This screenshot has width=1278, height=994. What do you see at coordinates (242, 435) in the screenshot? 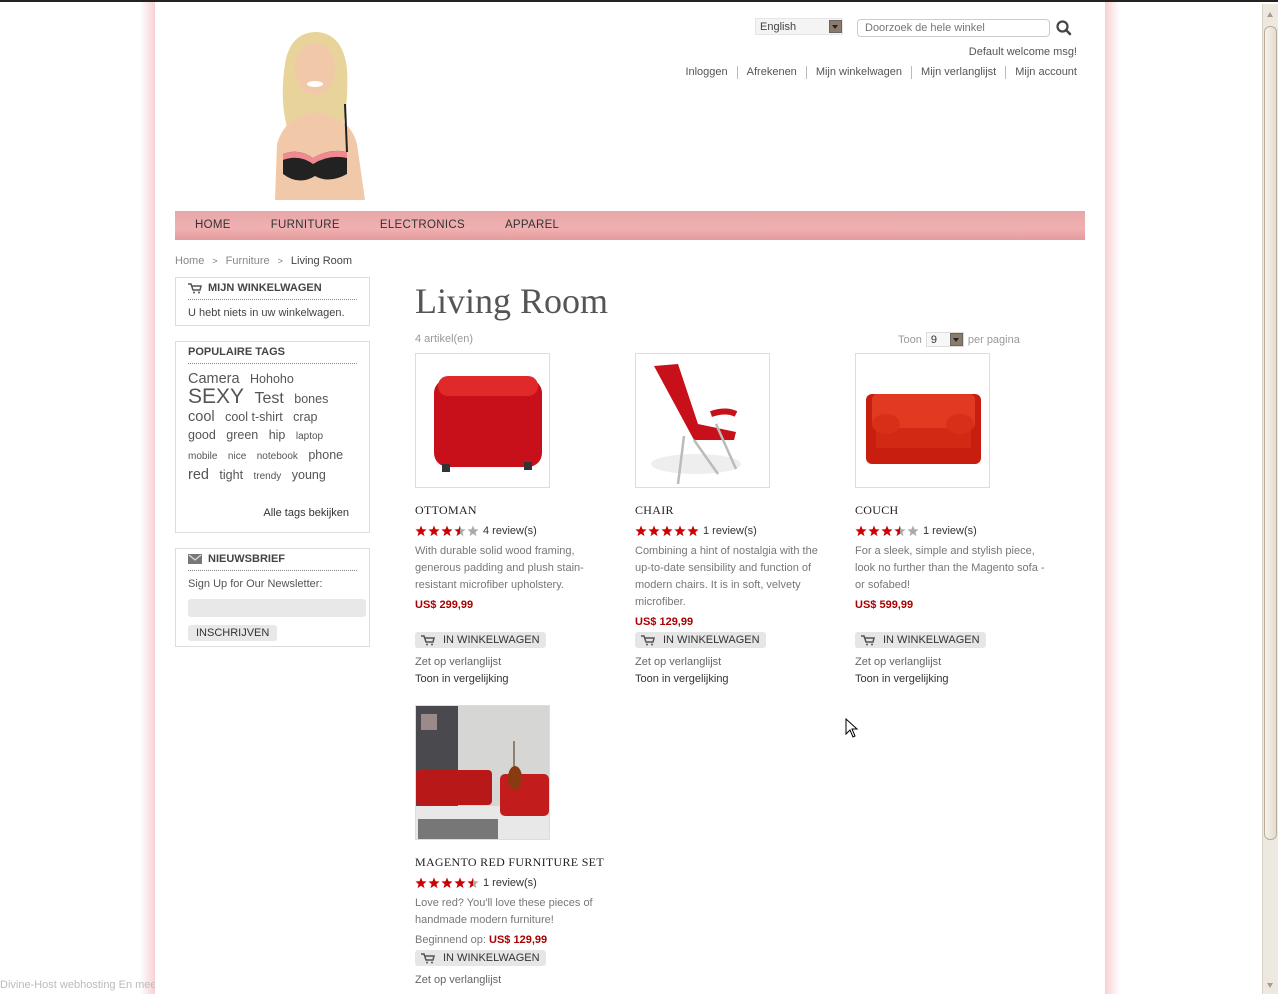
I see `tag-link: green` at bounding box center [242, 435].